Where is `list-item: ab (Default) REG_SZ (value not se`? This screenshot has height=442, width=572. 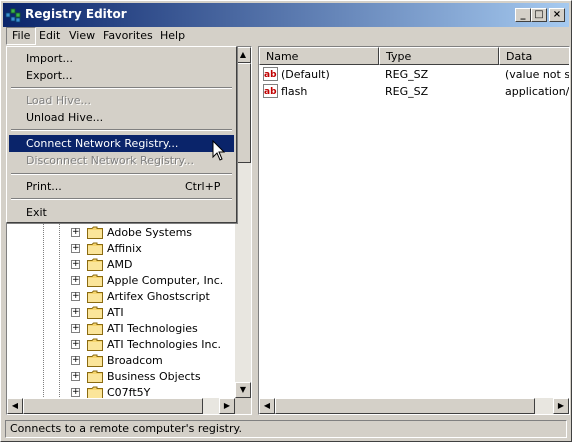 list-item: ab (Default) REG_SZ (value not se is located at coordinates (414, 75).